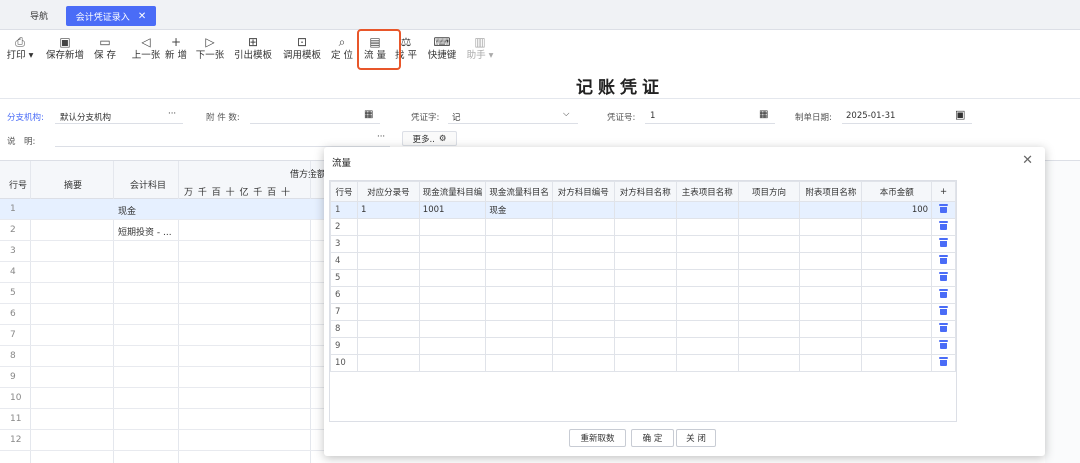 The height and width of the screenshot is (463, 1080). I want to click on attach-field, so click(315, 123).